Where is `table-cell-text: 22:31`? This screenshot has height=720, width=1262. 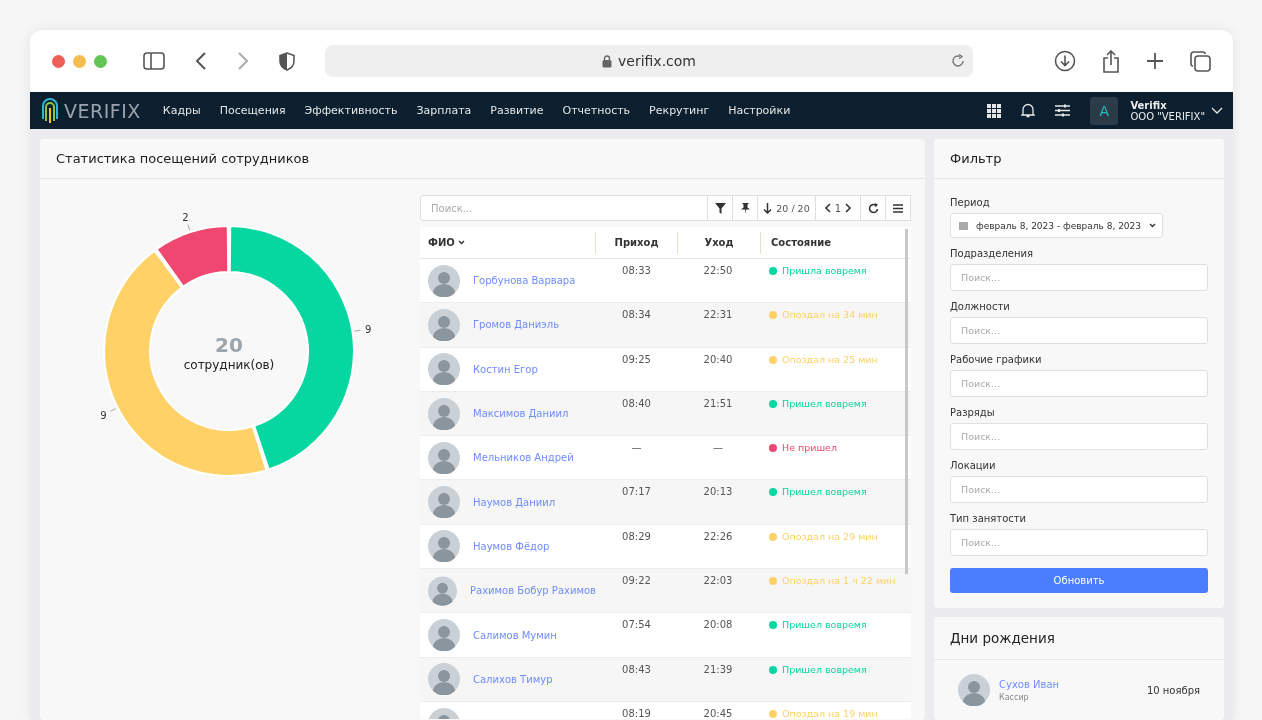
table-cell-text: 22:31 is located at coordinates (718, 315).